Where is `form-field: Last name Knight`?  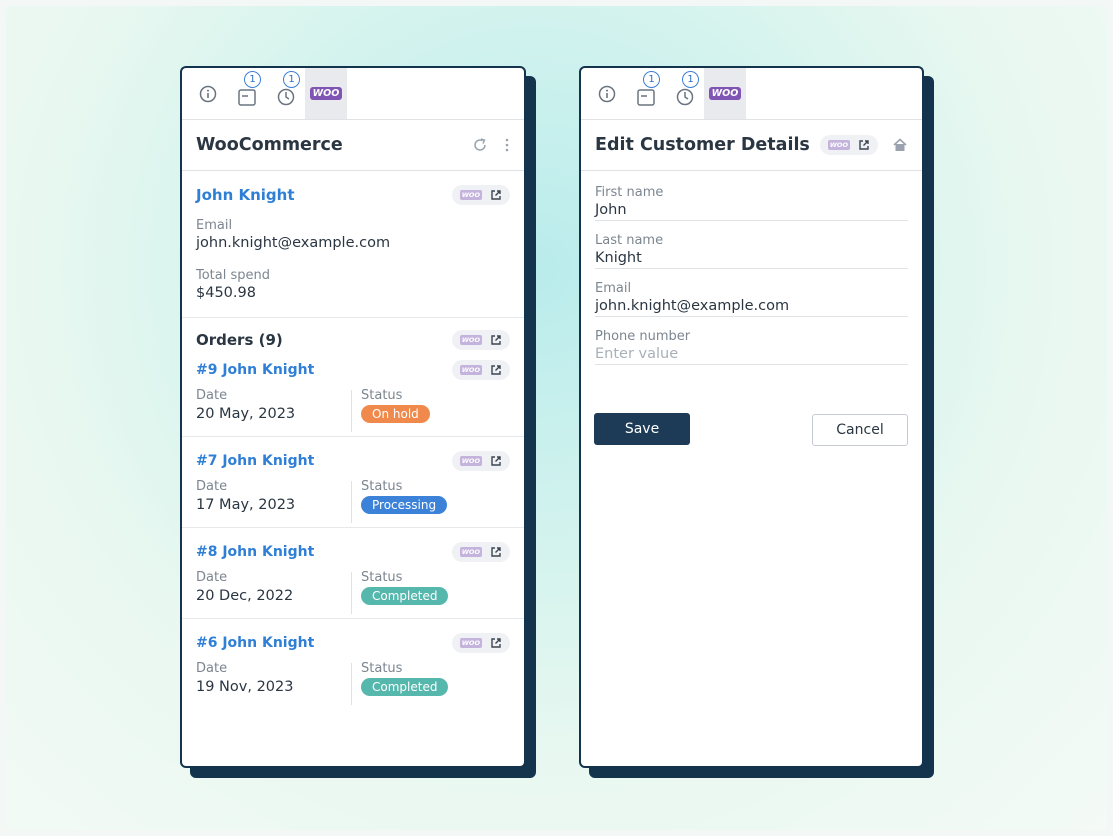 form-field: Last name Knight is located at coordinates (751, 251).